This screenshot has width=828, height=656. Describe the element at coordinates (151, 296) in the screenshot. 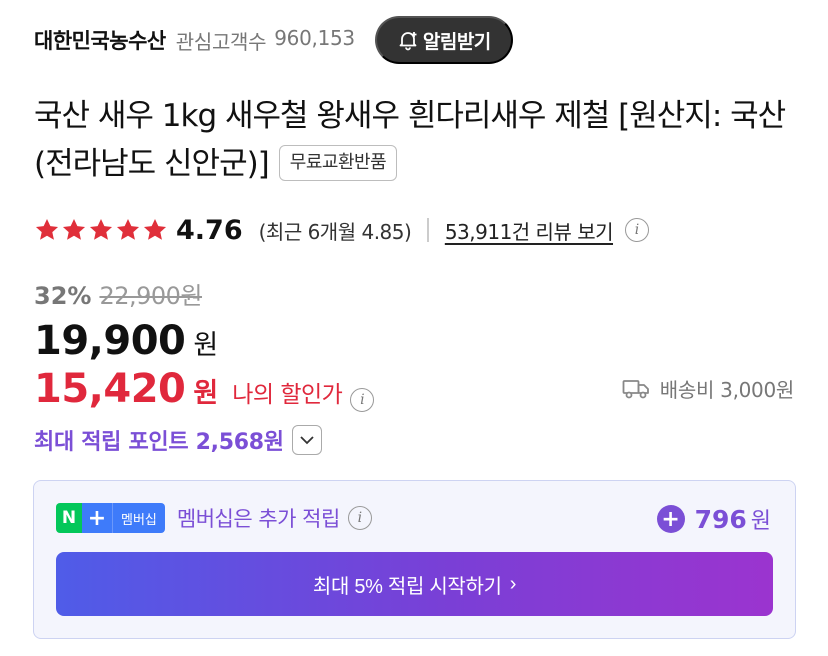

I see `original-price: 22,900원` at that location.